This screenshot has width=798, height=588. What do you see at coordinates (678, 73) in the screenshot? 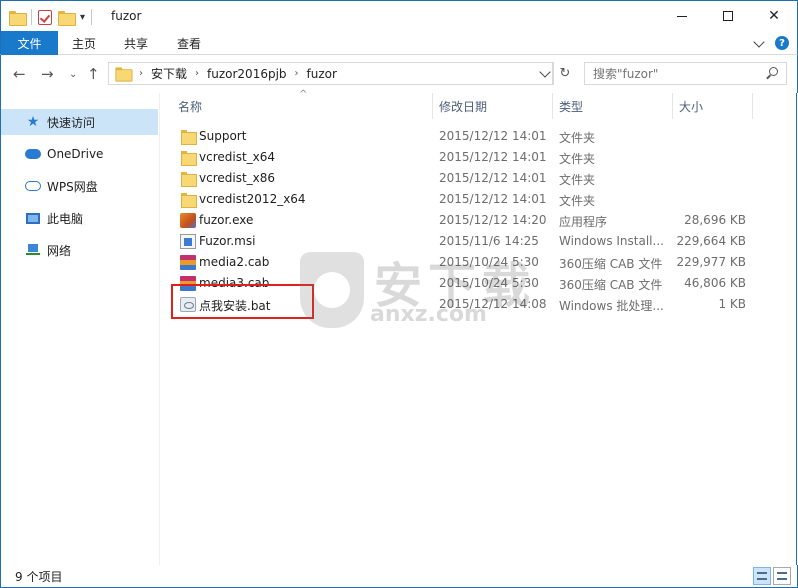
I see `search-input` at bounding box center [678, 73].